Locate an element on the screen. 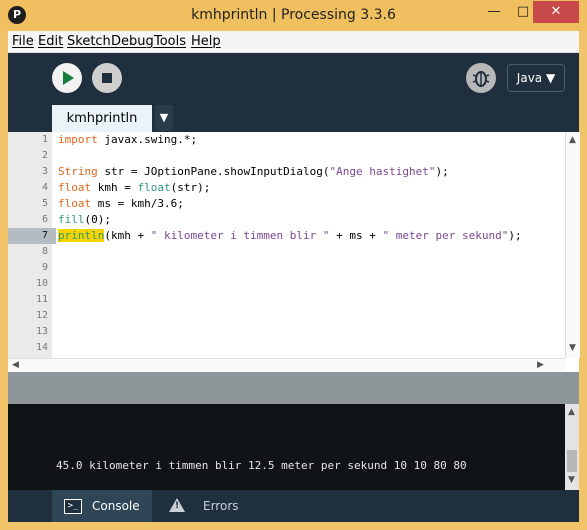 The height and width of the screenshot is (530, 587). run-button is located at coordinates (67, 78).